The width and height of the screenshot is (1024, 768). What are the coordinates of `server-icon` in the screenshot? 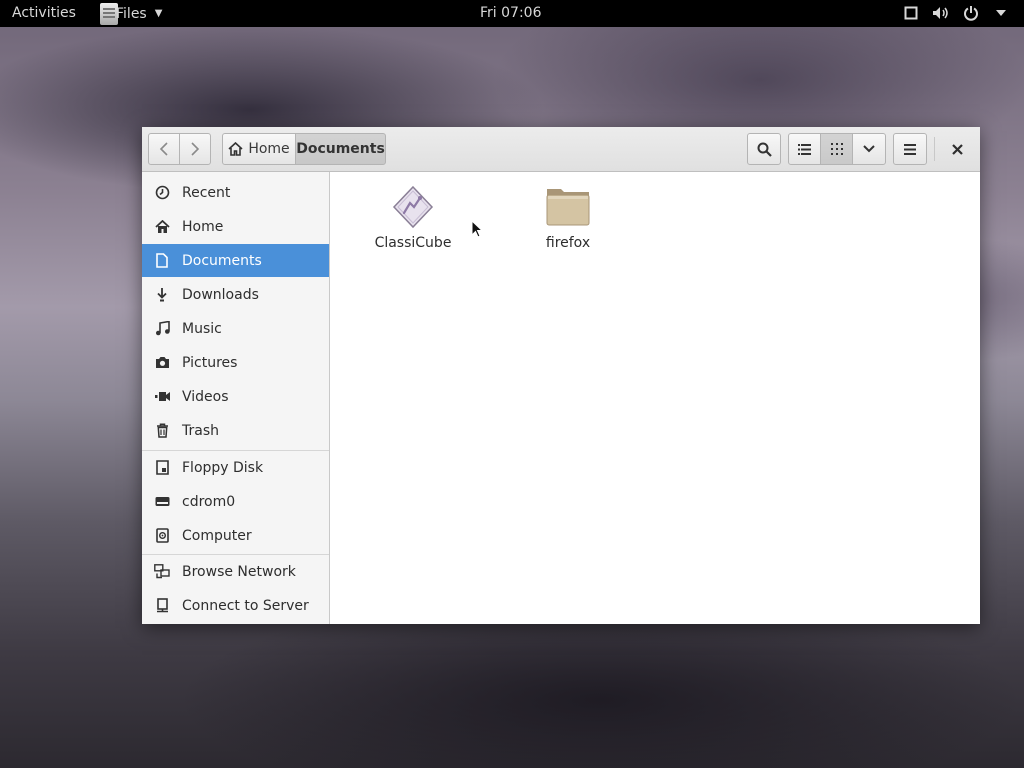 It's located at (162, 606).